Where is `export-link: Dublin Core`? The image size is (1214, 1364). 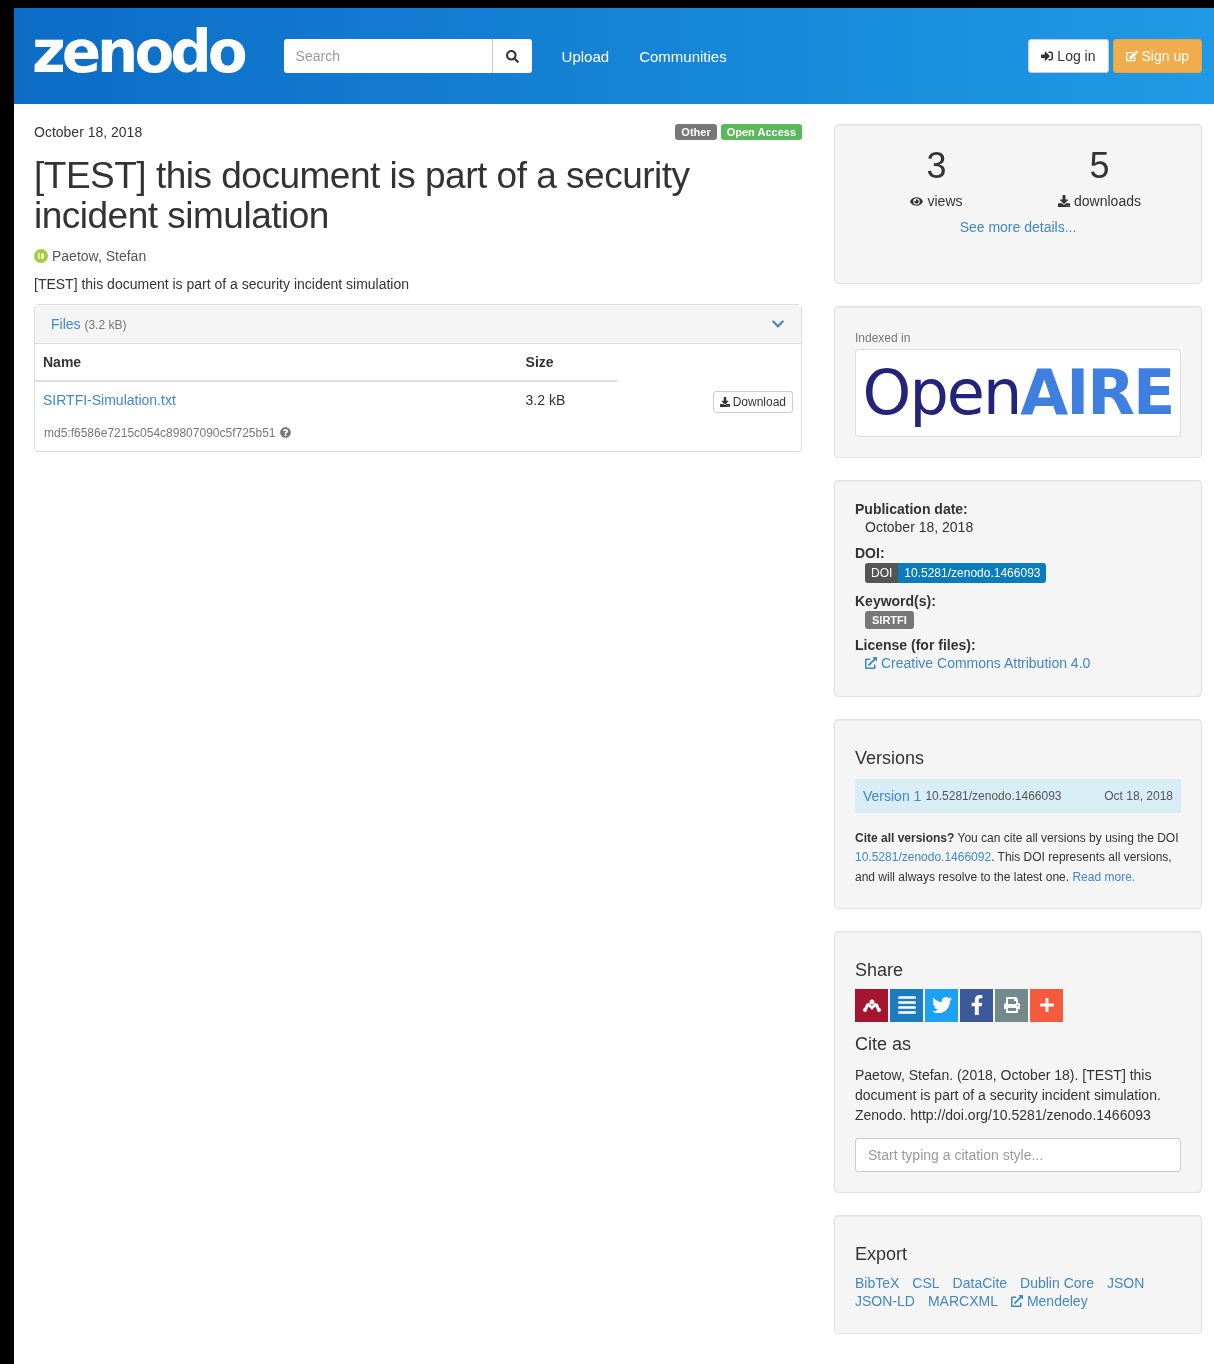 export-link: Dublin Core is located at coordinates (1057, 1282).